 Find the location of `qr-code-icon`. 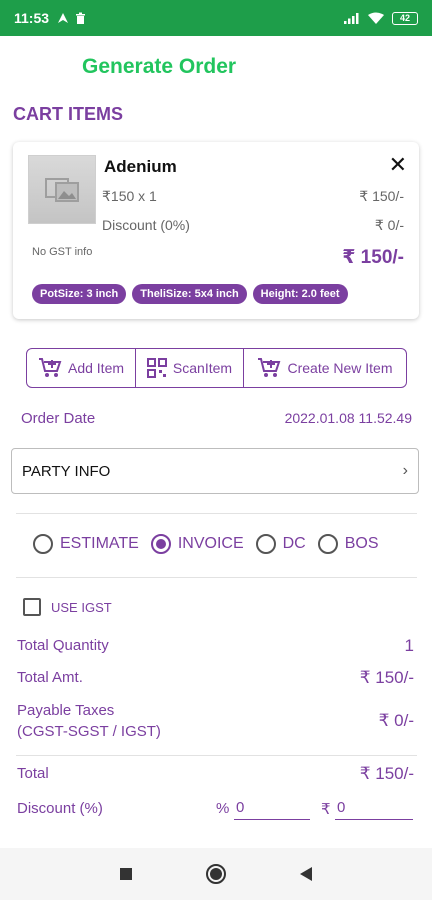

qr-code-icon is located at coordinates (156, 368).